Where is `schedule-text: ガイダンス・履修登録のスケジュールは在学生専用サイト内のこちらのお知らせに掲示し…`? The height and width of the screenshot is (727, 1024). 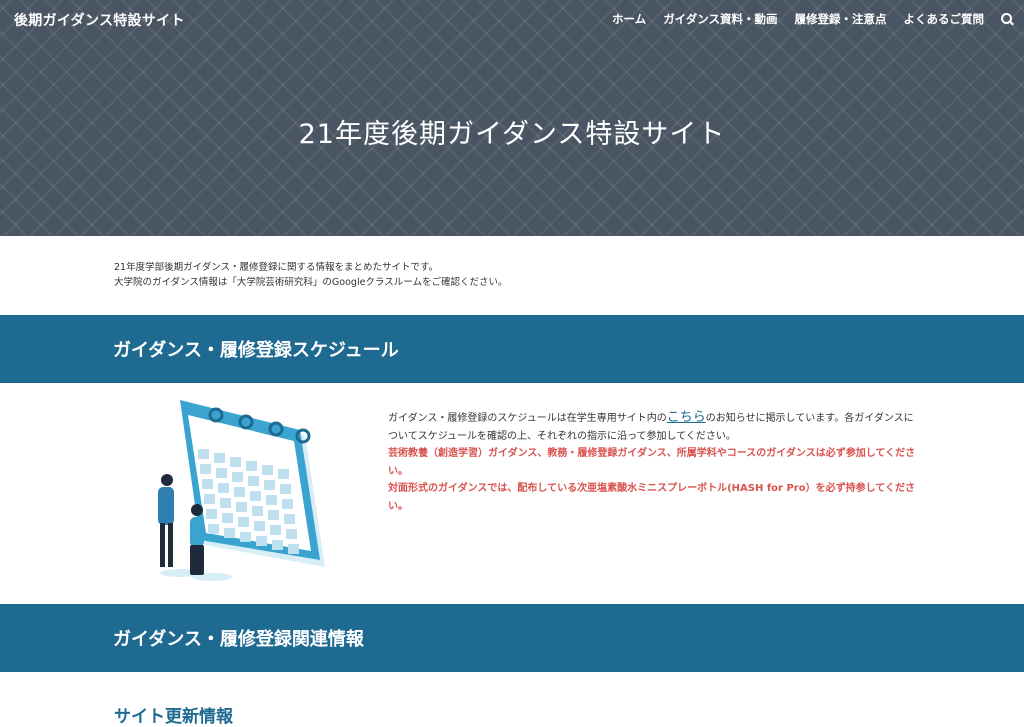
schedule-text: ガイダンス・履修登録のスケジュールは在学生専用サイト内のこちらのお知らせに掲示し… is located at coordinates (652, 462).